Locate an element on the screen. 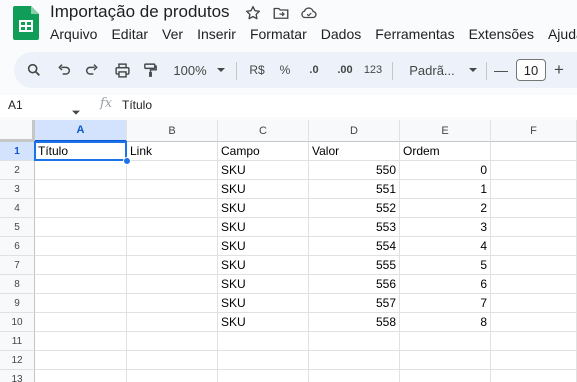 Image resolution: width=577 pixels, height=382 pixels. cell-c4: SKU is located at coordinates (263, 208).